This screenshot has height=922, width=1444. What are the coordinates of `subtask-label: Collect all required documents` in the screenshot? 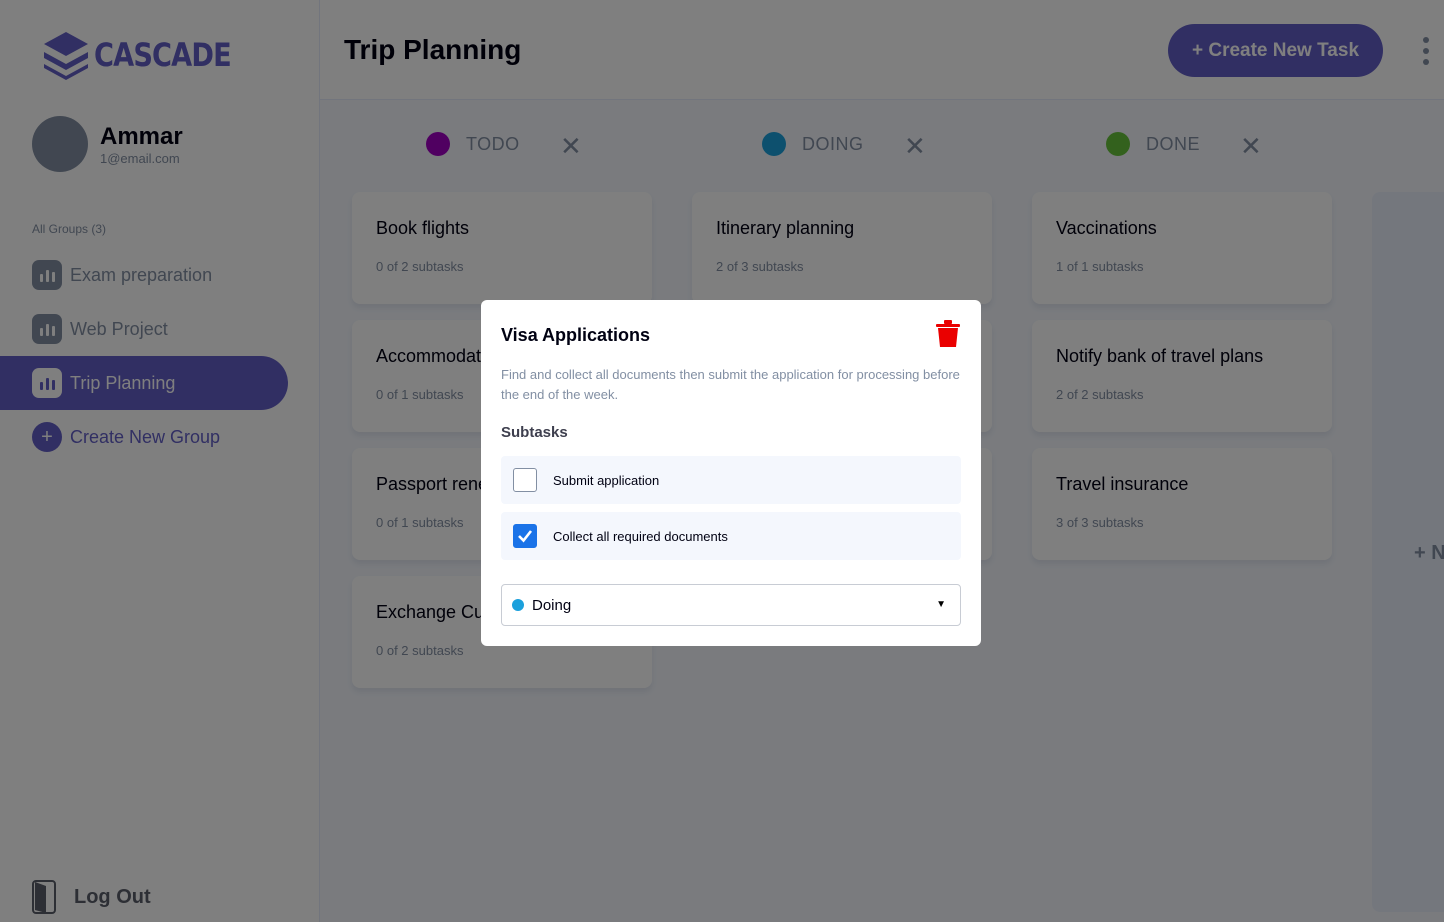 It's located at (640, 536).